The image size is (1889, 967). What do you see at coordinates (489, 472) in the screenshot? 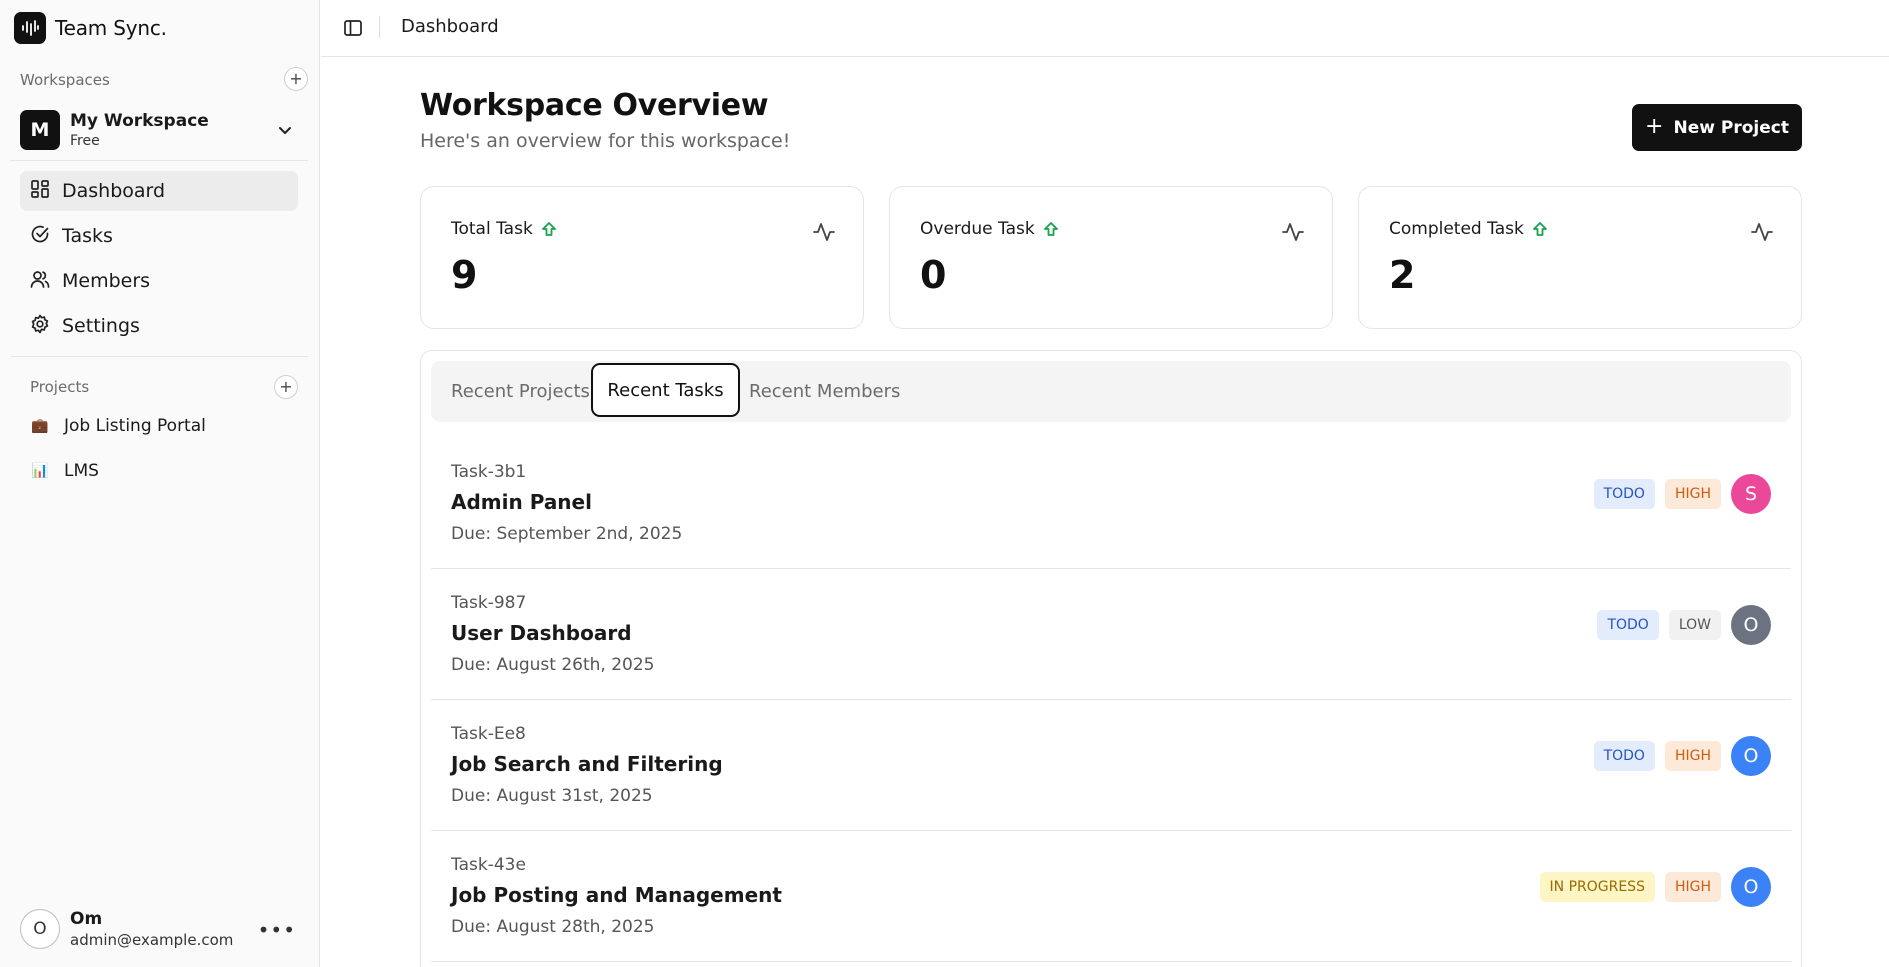
I see `task-code: Task-3b1` at bounding box center [489, 472].